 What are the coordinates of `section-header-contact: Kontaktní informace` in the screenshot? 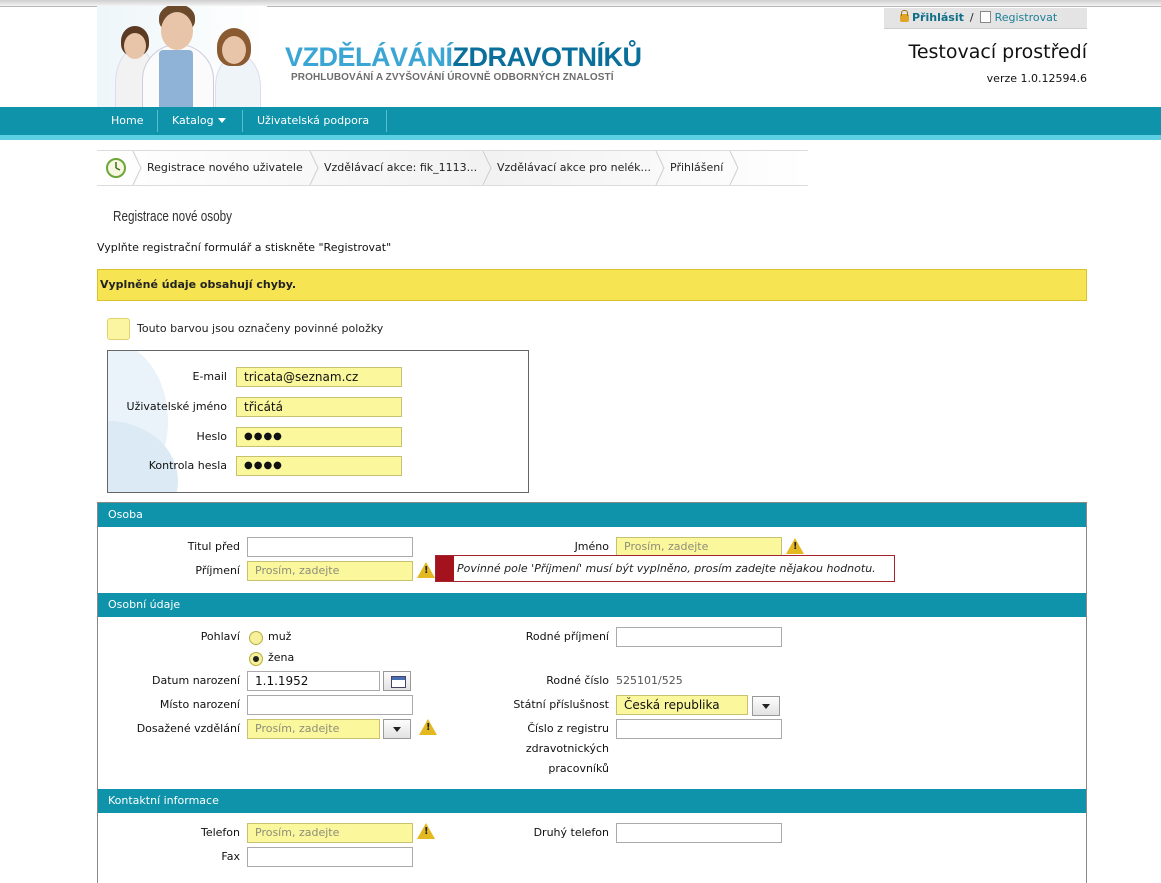 It's located at (592, 801).